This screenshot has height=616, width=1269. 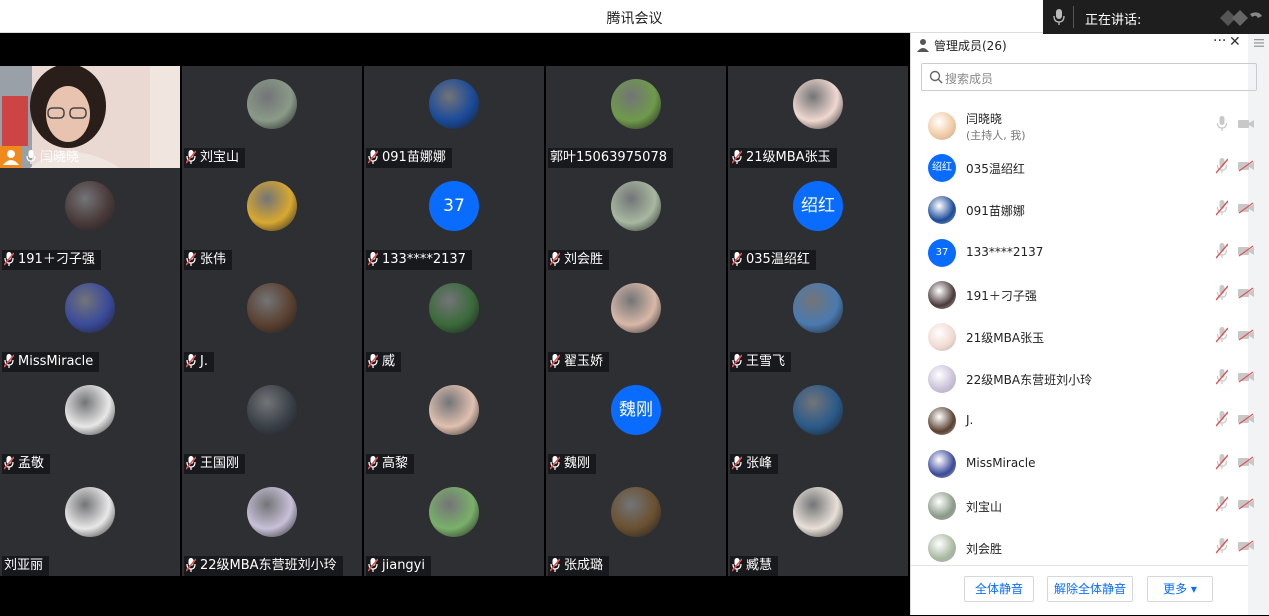 I want to click on member-row: 37 133****2137, so click(x=1082, y=254).